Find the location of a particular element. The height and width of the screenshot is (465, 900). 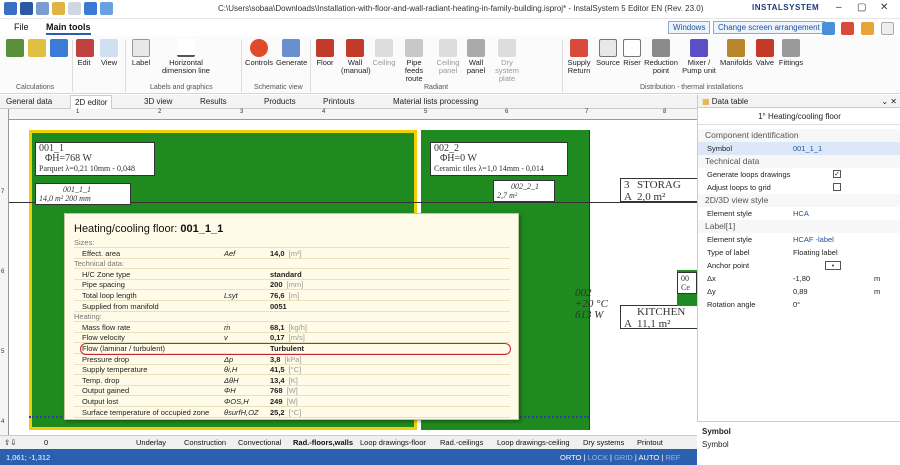

generate-button: Generate is located at coordinates (291, 53).